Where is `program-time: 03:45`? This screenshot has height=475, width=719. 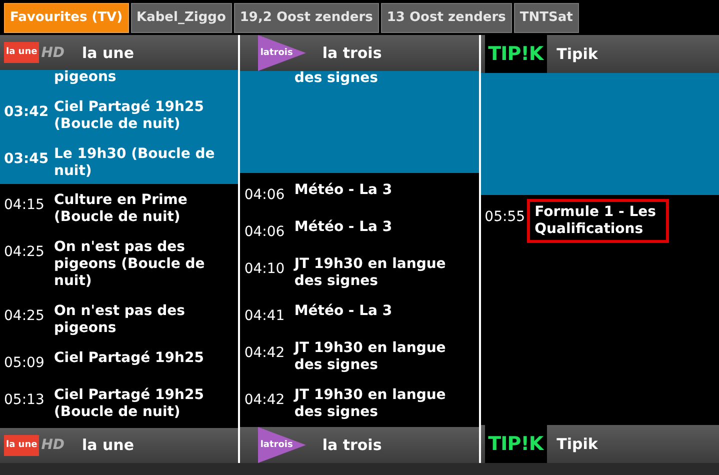 program-time: 03:45 is located at coordinates (26, 158).